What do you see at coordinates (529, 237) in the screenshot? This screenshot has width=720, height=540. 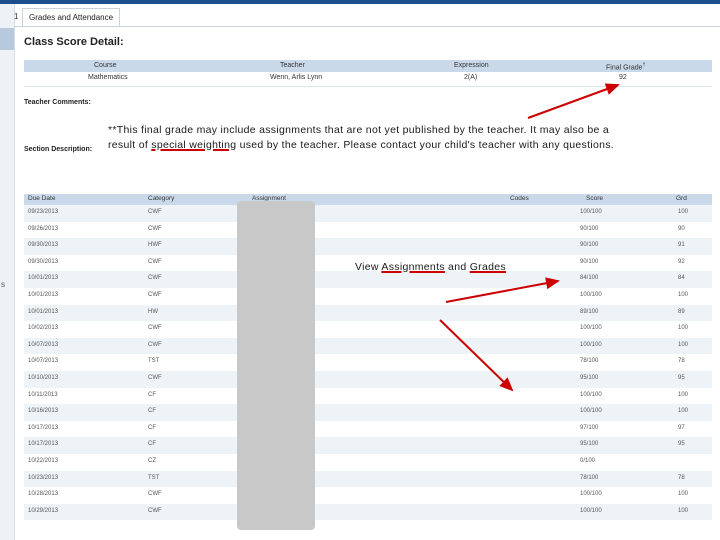 I see `annotation-arrows` at bounding box center [529, 237].